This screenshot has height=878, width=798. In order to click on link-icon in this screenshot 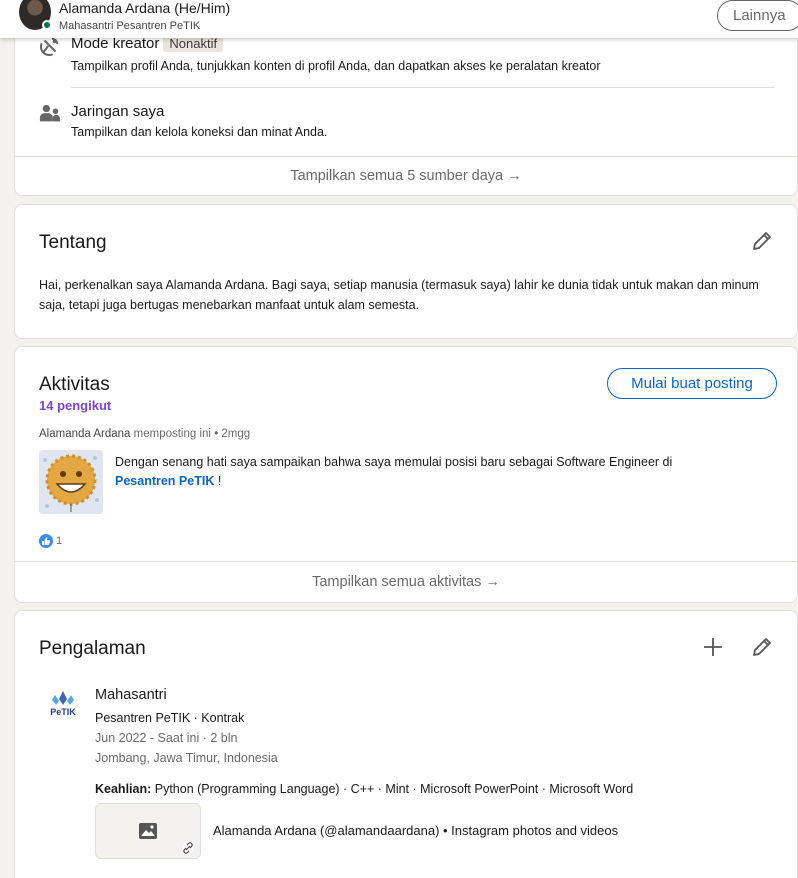, I will do `click(188, 848)`.